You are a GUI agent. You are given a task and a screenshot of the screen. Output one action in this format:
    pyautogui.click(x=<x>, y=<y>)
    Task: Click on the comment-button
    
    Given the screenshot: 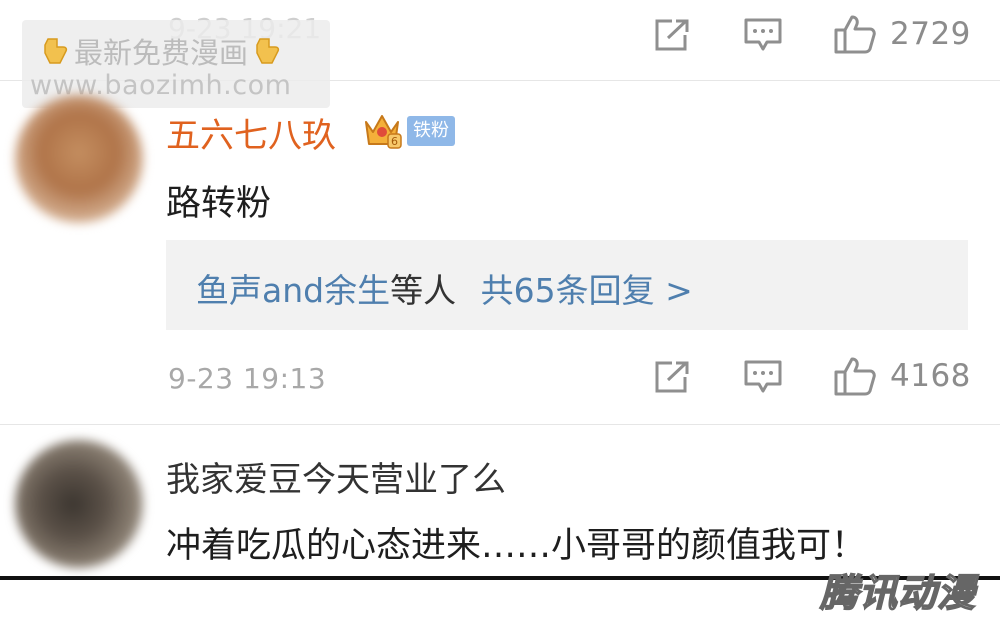 What is the action you would take?
    pyautogui.click(x=763, y=377)
    